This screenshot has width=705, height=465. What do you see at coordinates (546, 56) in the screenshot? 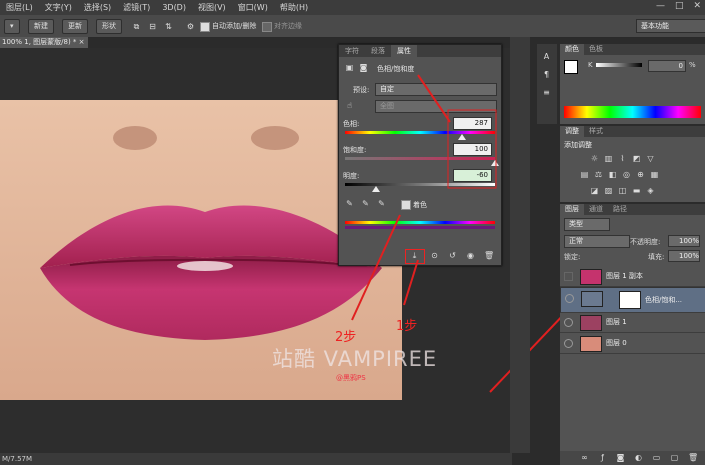
I see `character-panel-icon: A` at bounding box center [546, 56].